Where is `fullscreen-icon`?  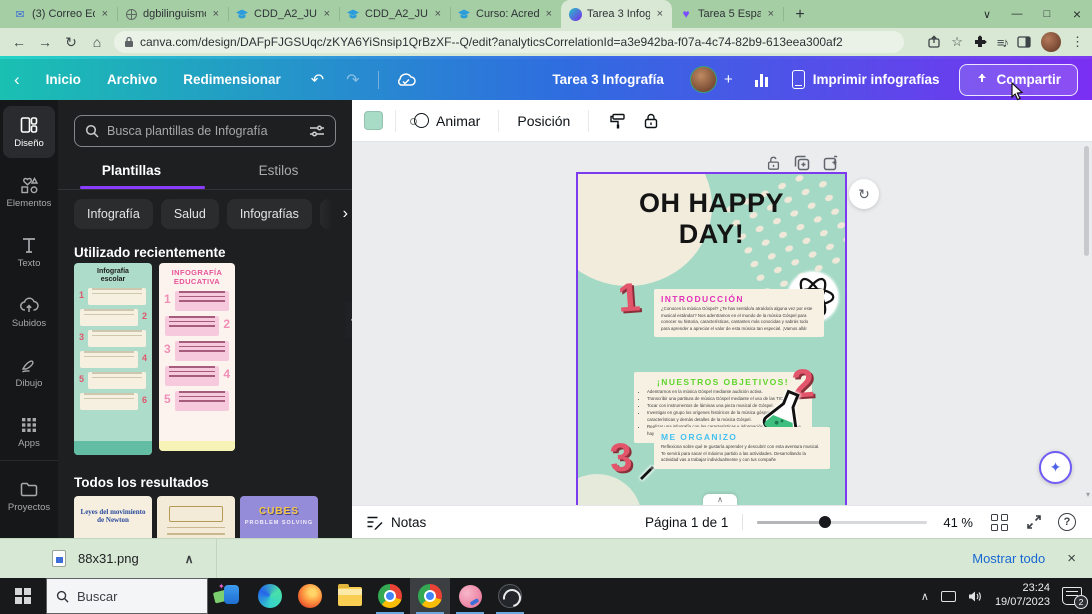 fullscreen-icon is located at coordinates (1034, 522).